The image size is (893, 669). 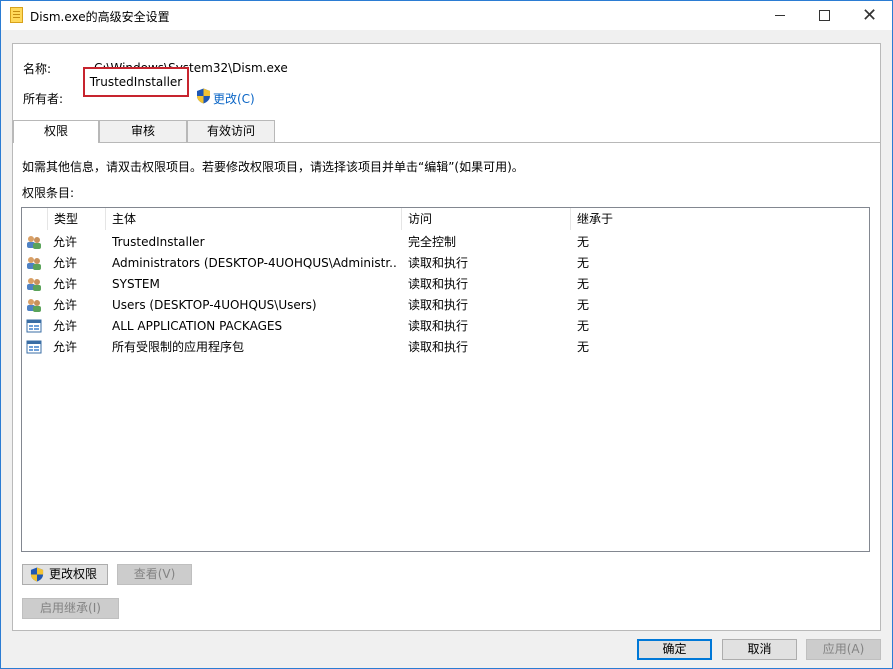 What do you see at coordinates (35, 219) in the screenshot?
I see `column-header-icon` at bounding box center [35, 219].